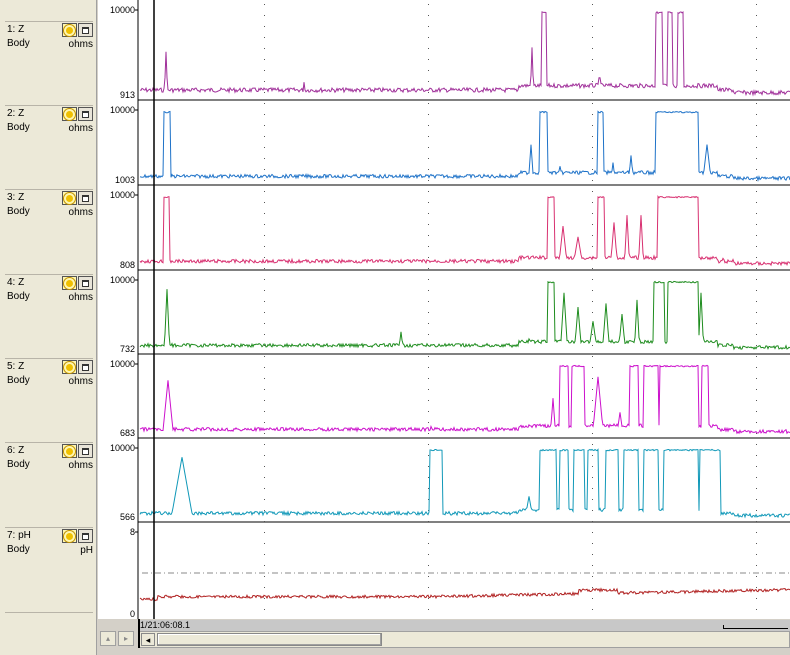 Image resolution: width=790 pixels, height=655 pixels. Describe the element at coordinates (16, 113) in the screenshot. I see `channel-name: 2: Z` at that location.